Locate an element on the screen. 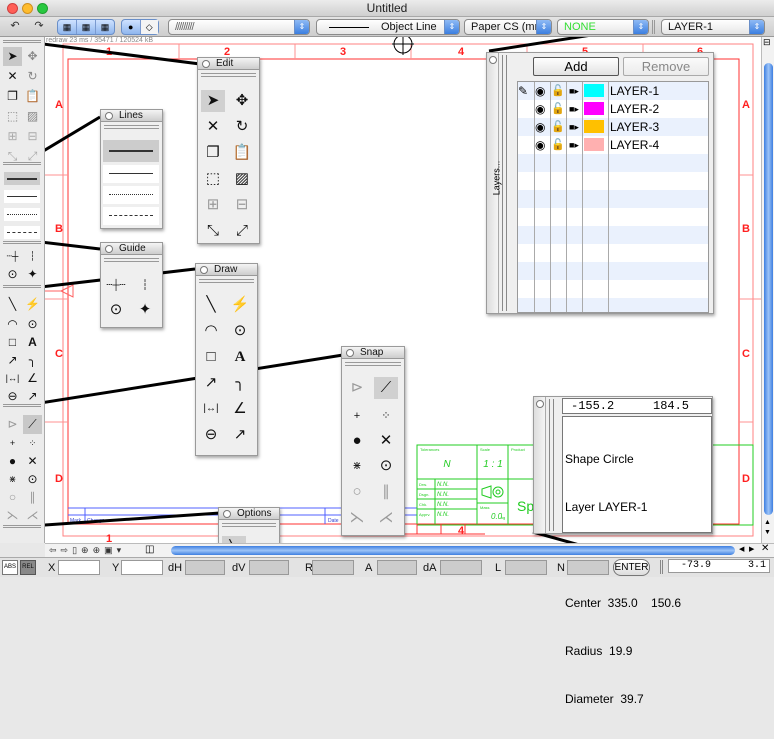 The image size is (774, 739). line-solid-thick is located at coordinates (131, 151).